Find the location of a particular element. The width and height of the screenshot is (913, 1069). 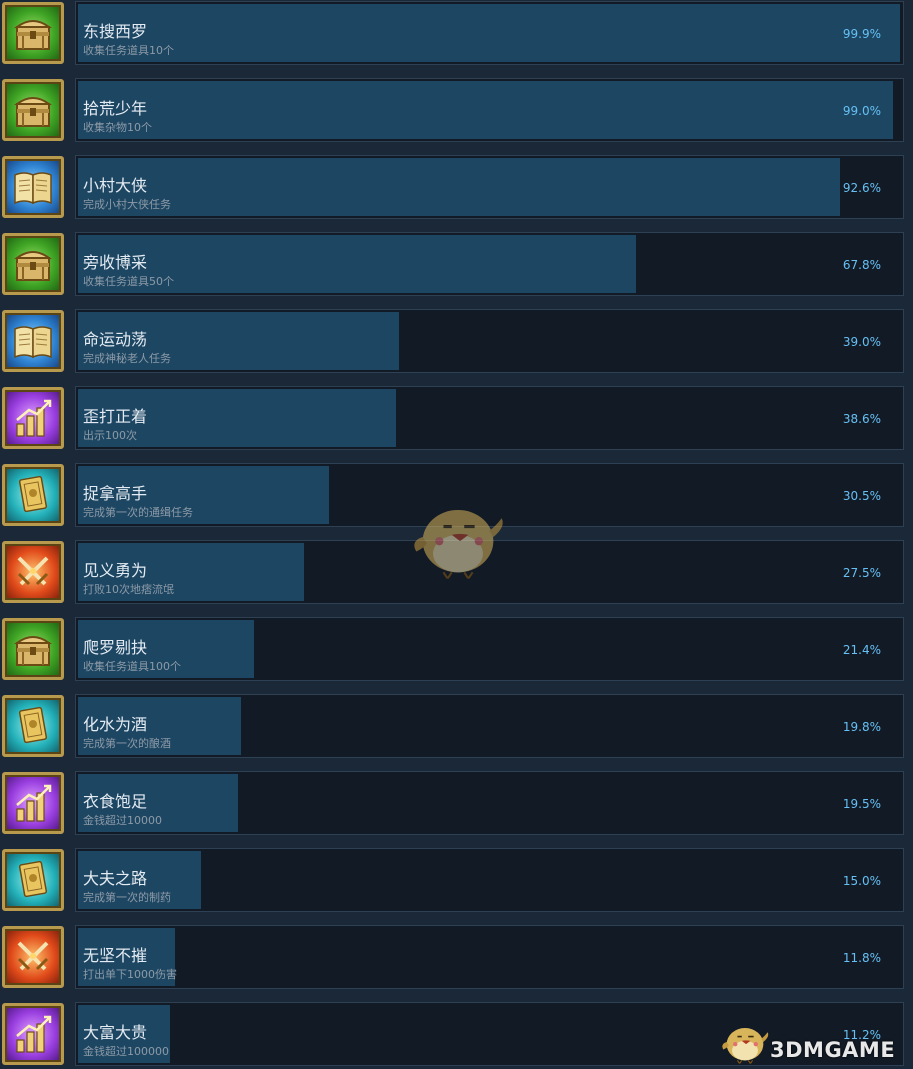

achievement-row: 东搜西罗收集任务道具10个 99.9% is located at coordinates (456, 33).